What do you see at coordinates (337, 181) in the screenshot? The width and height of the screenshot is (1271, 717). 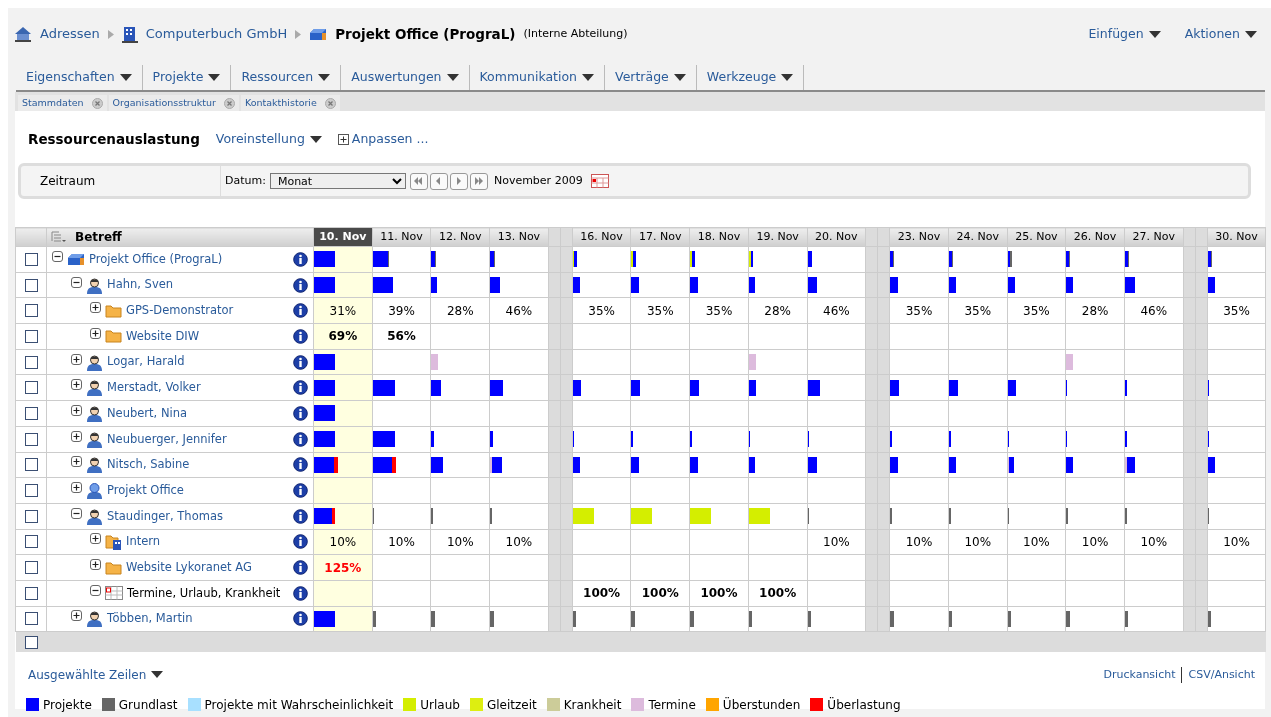 I see `period-select: Monat` at bounding box center [337, 181].